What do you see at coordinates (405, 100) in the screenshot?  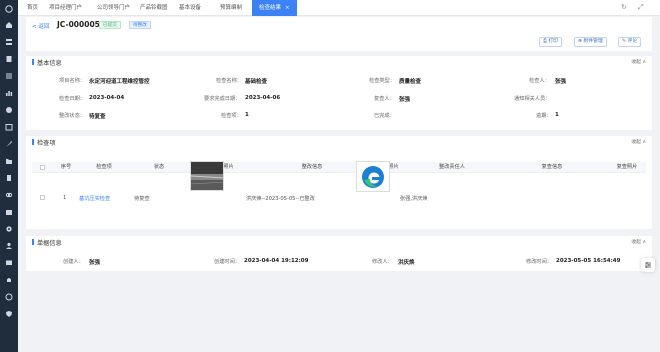 I see `reviewer: 张强` at bounding box center [405, 100].